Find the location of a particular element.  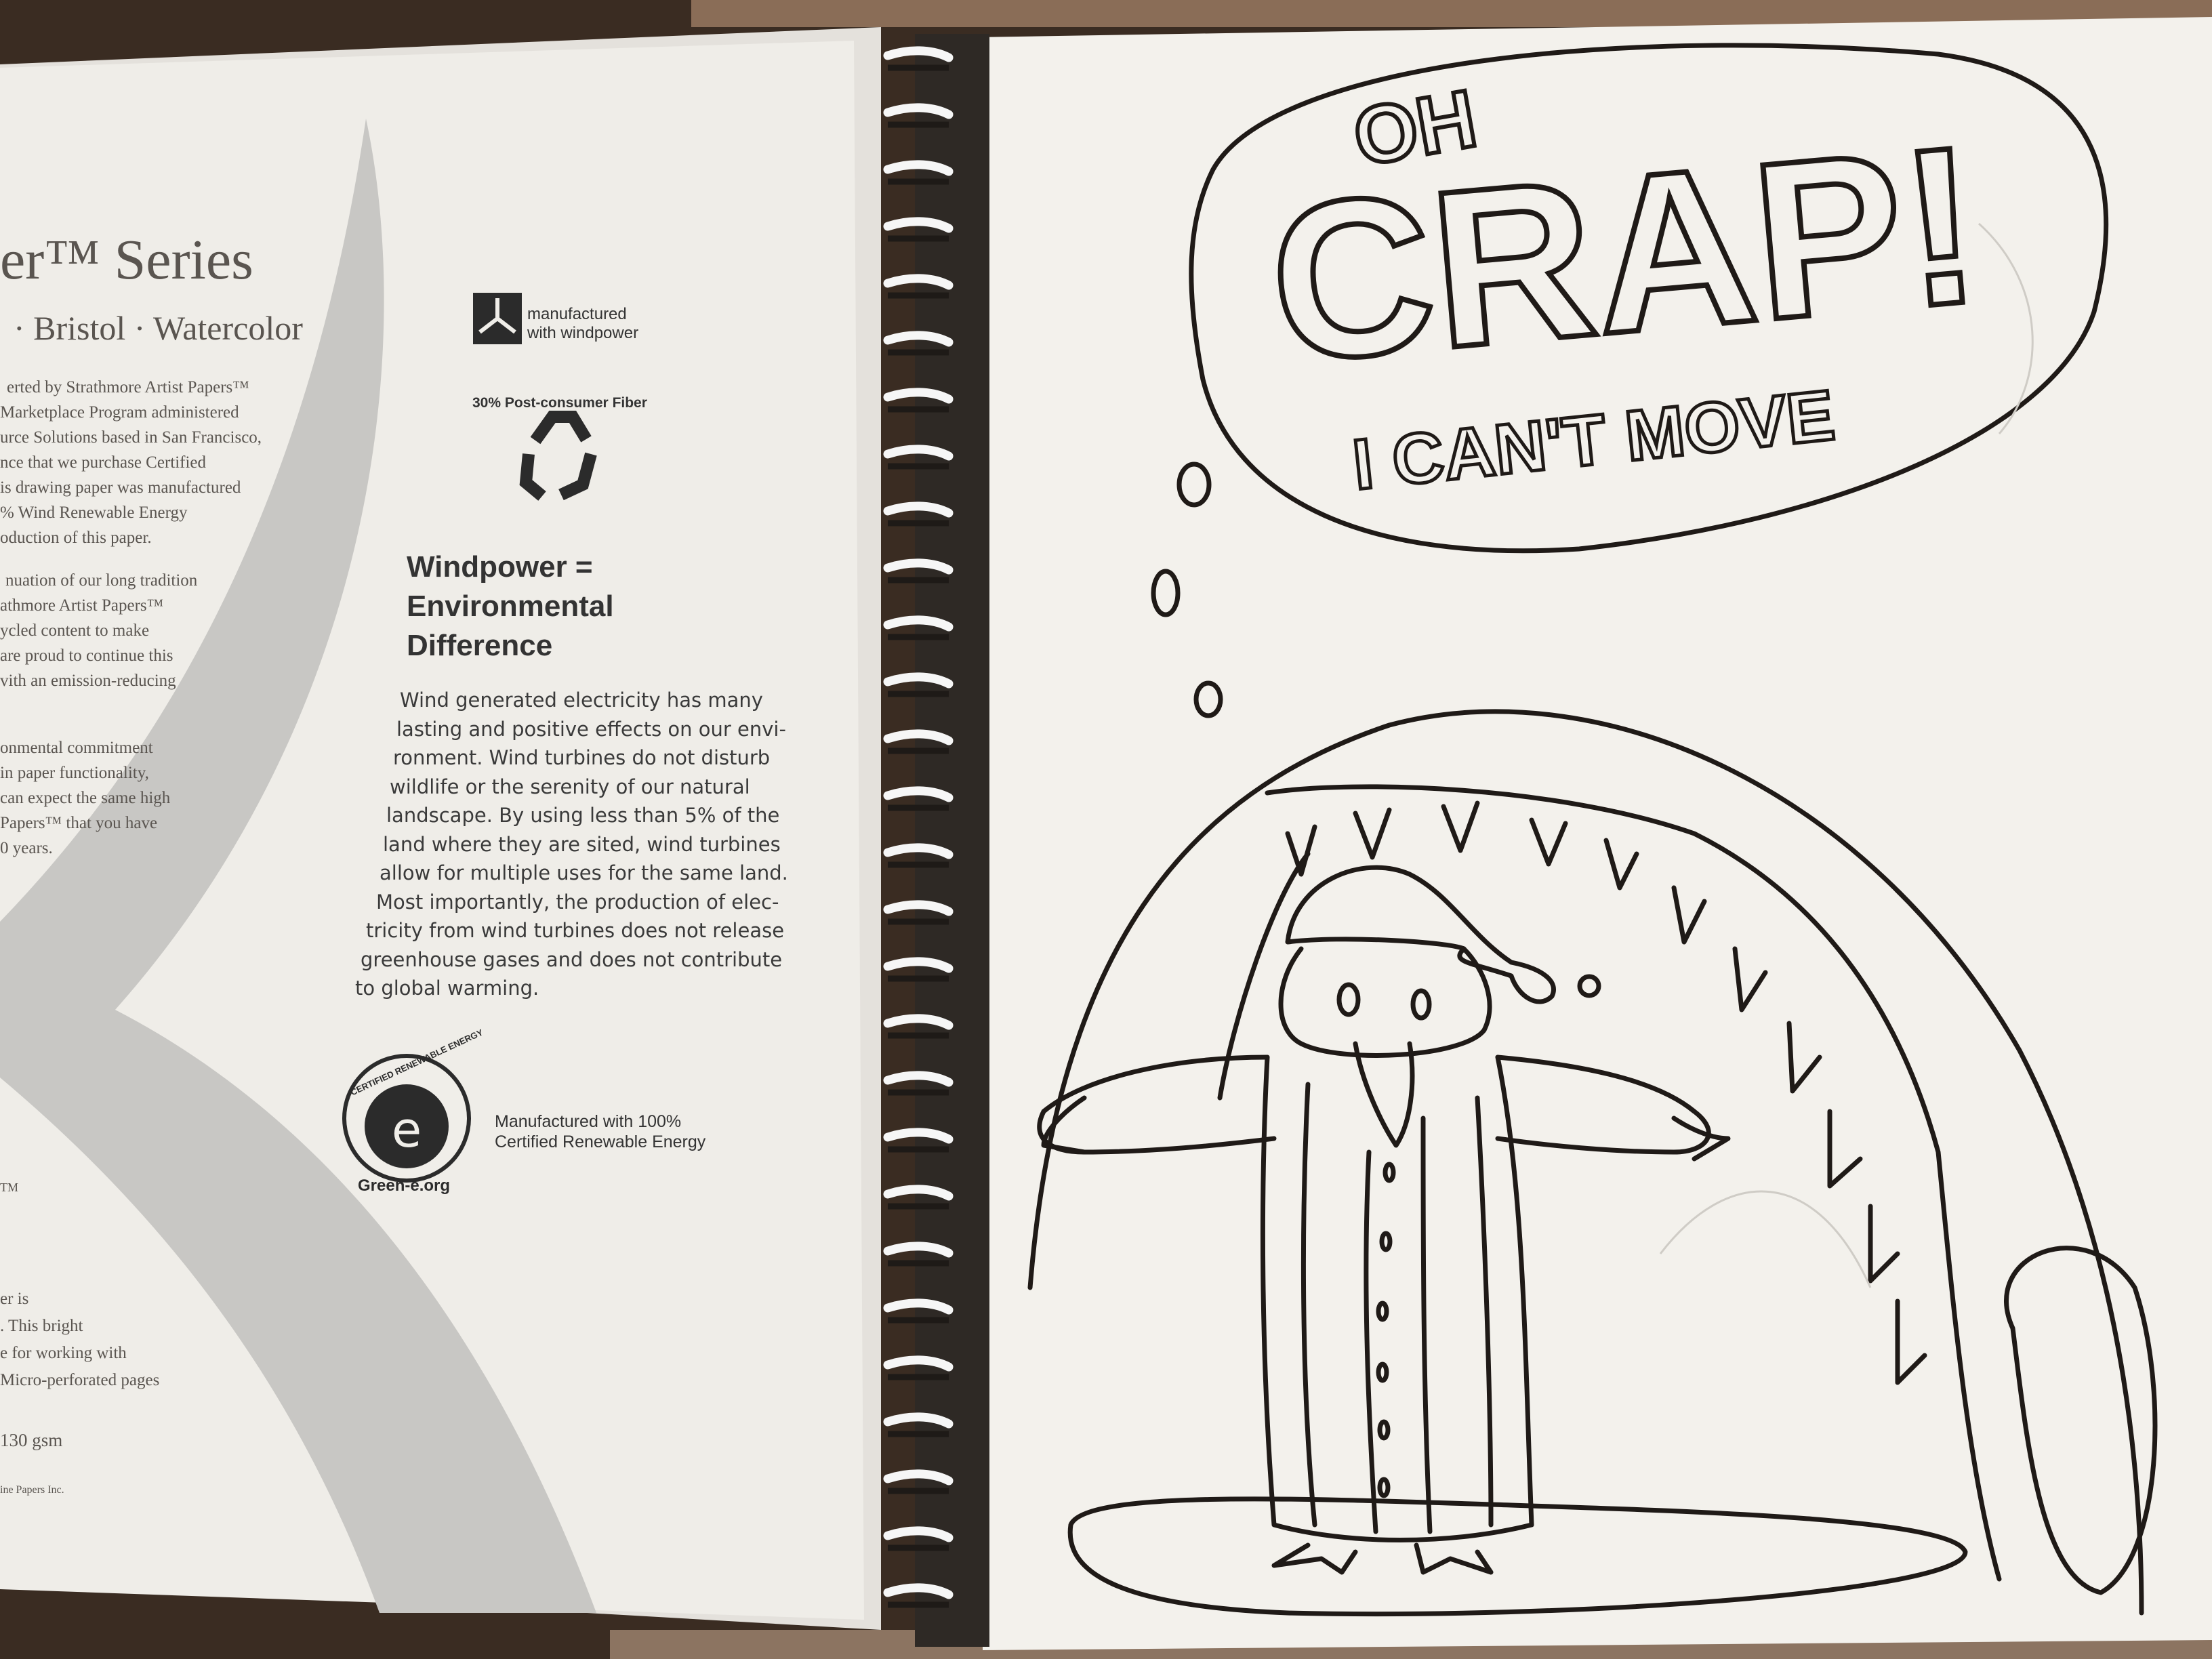

paper-weight: 130 gsm is located at coordinates (31, 1440).